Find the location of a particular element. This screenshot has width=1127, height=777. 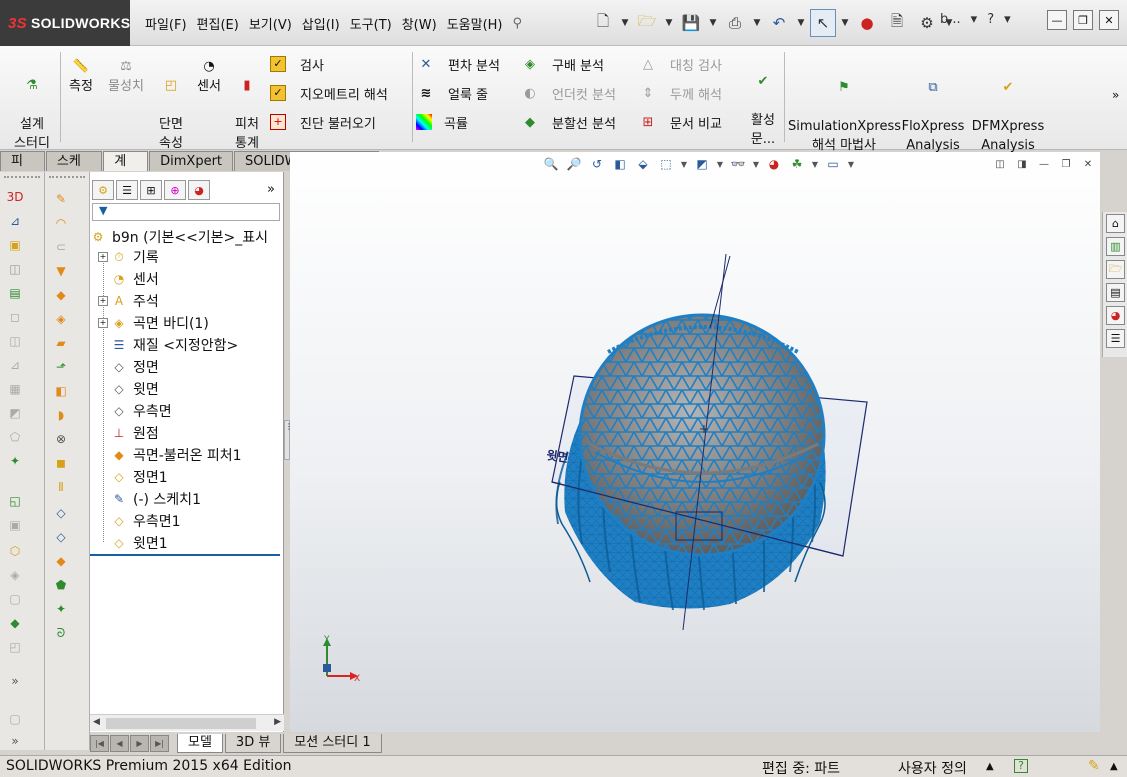

cube-icon: ▢ is located at coordinates (15, 719).